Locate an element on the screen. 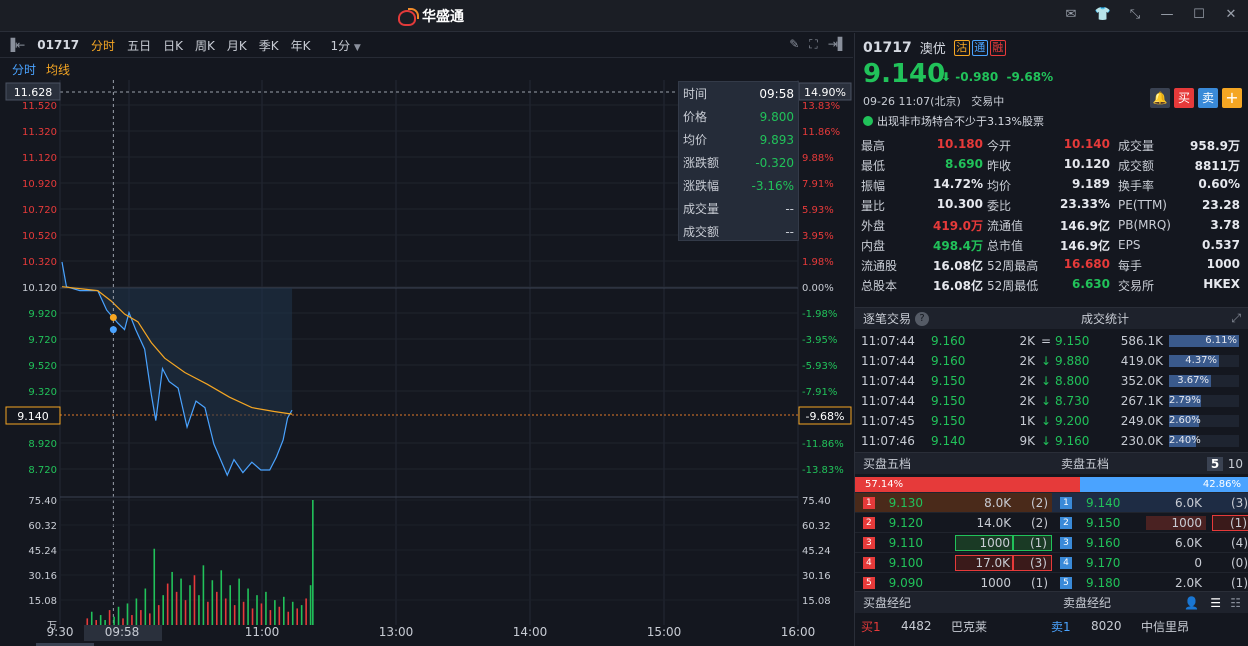  ticks-title: 逐笔交易 is located at coordinates (887, 318).